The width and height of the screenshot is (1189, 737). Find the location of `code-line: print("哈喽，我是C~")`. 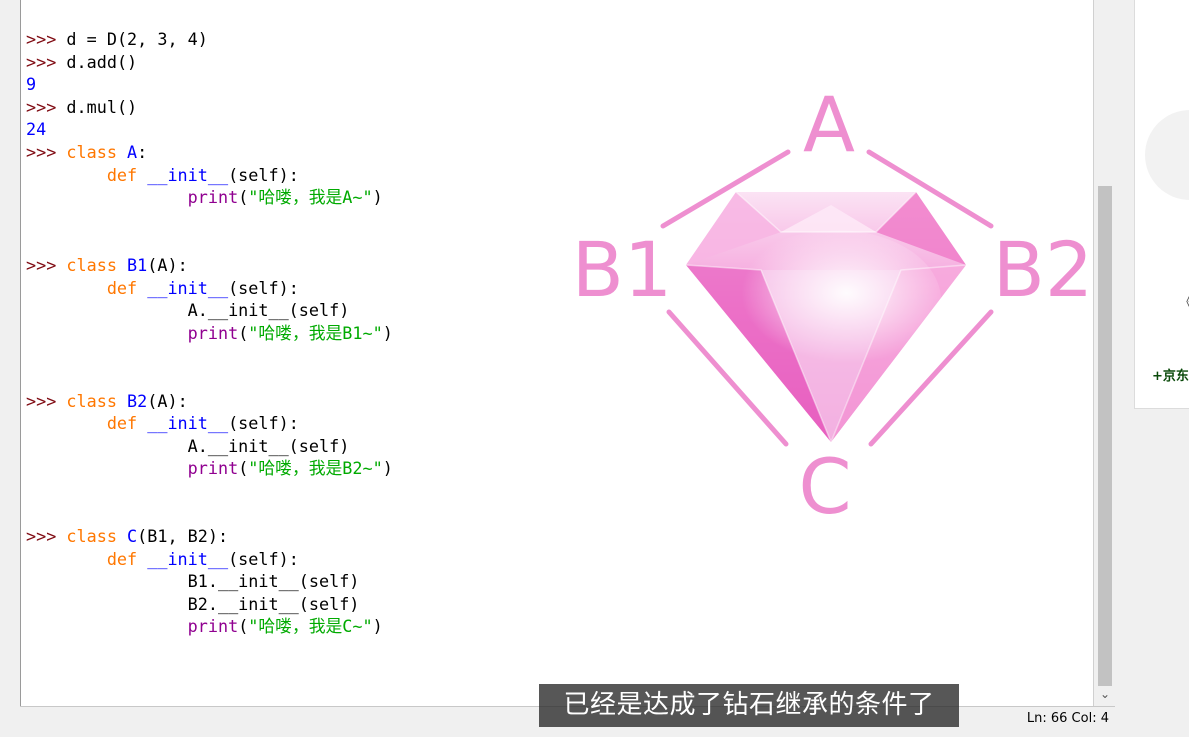

code-line: print("哈喽，我是C~") is located at coordinates (209, 626).